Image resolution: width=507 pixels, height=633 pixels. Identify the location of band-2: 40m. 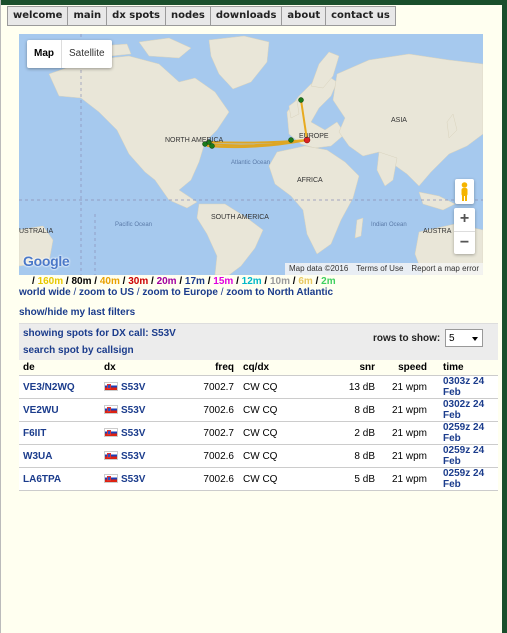
(110, 281).